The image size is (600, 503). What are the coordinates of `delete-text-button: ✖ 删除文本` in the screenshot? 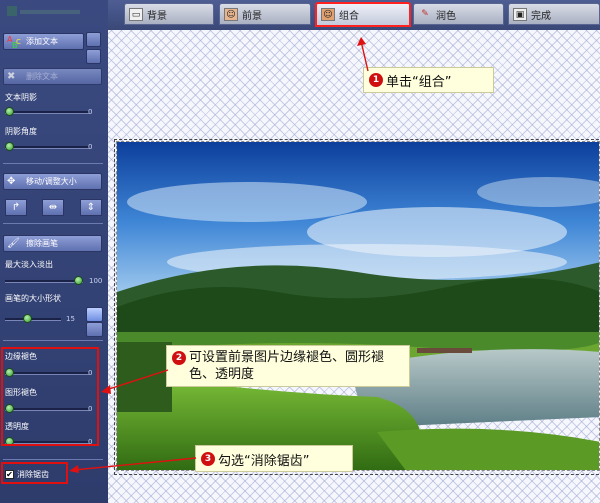 It's located at (52, 76).